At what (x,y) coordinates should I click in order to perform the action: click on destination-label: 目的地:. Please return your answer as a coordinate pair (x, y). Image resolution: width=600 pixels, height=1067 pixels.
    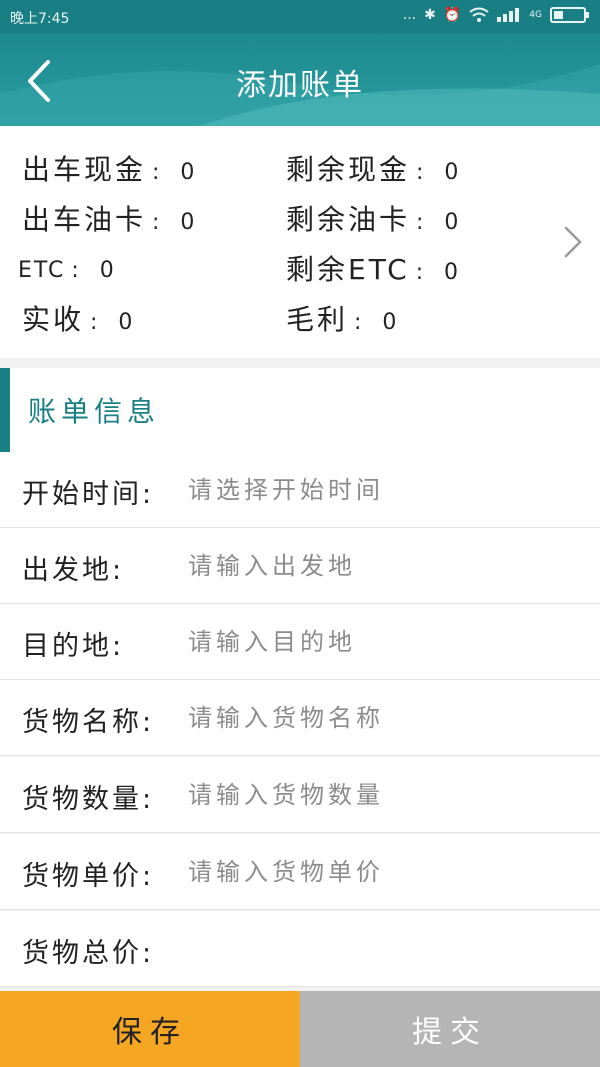
    Looking at the image, I should click on (73, 646).